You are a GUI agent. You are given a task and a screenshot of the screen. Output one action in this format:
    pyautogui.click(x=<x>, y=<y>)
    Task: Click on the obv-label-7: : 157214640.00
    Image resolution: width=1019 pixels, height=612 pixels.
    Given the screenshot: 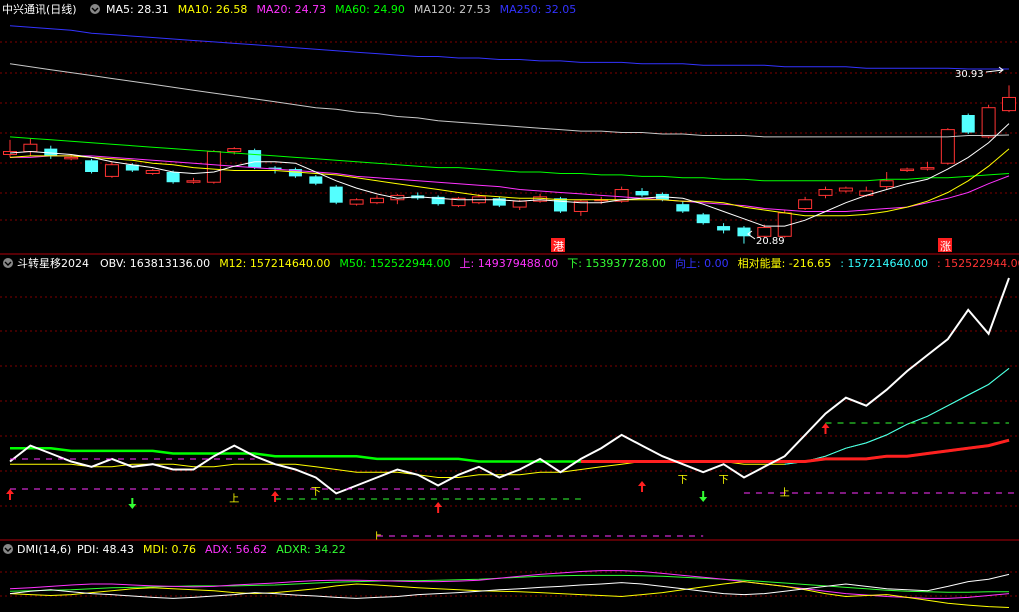 What is the action you would take?
    pyautogui.click(x=884, y=263)
    